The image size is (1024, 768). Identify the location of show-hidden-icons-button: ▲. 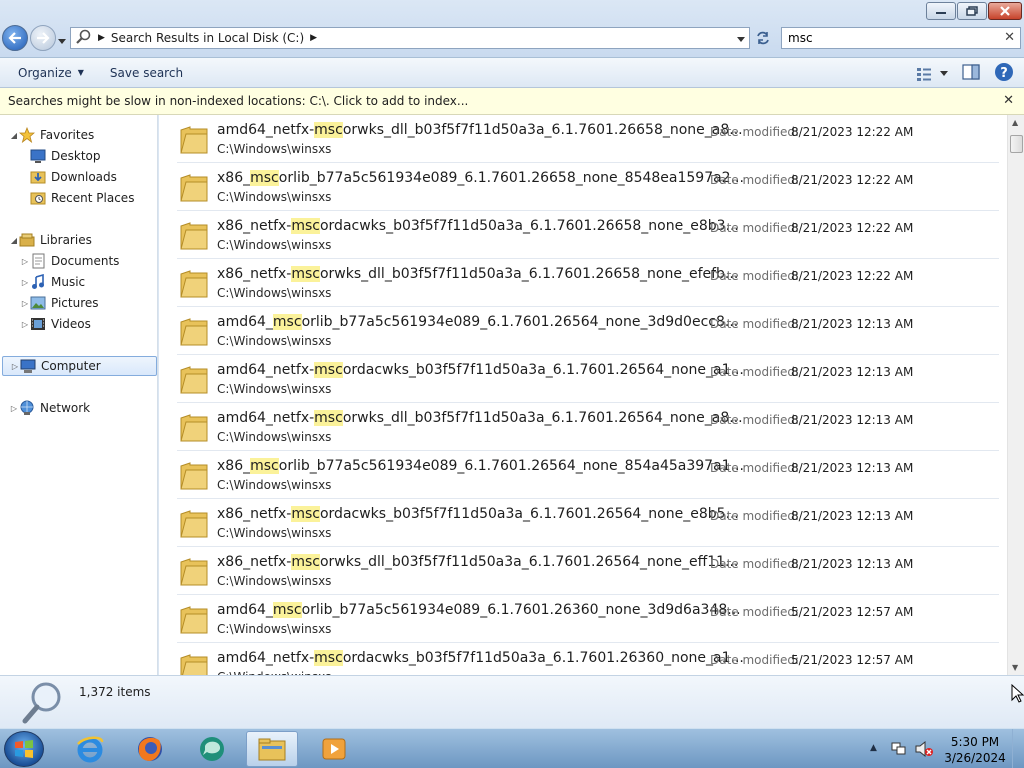
(873, 748).